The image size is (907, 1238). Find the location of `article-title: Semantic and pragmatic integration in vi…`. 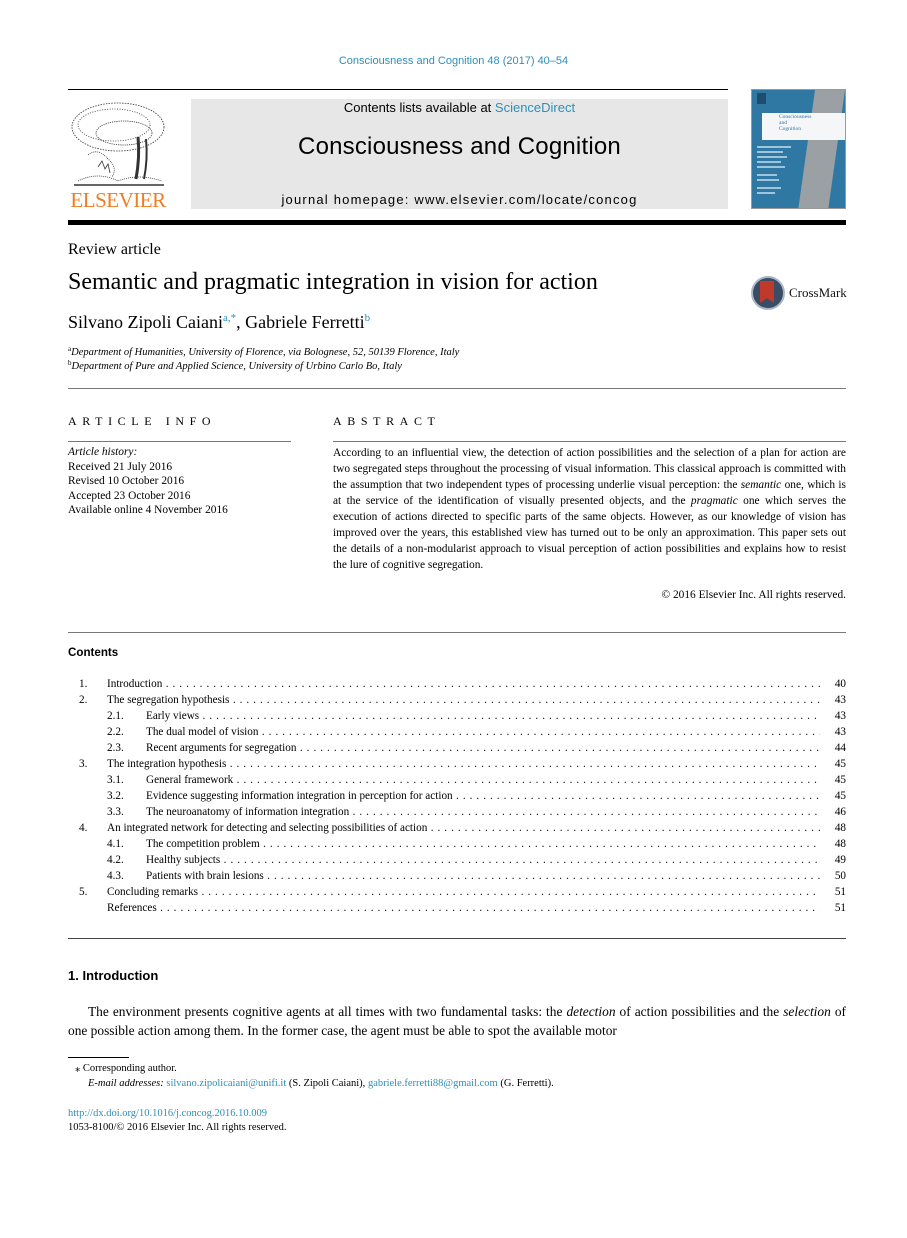

article-title: Semantic and pragmatic integration in vi… is located at coordinates (333, 282).